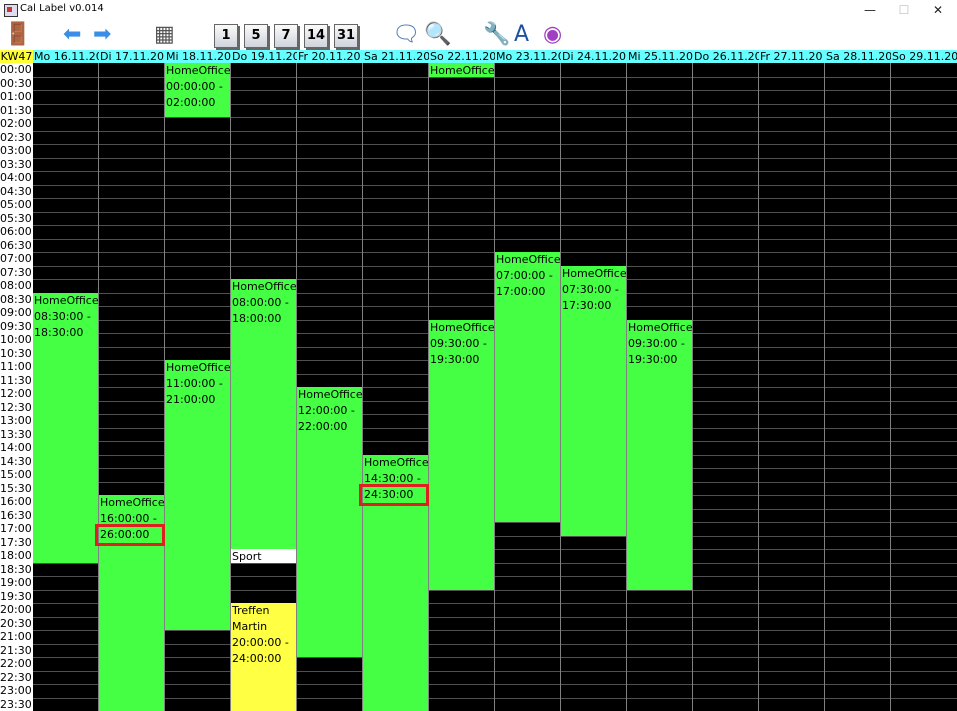 The height and width of the screenshot is (711, 957). I want to click on settings-wrench-icon: 🔧, so click(496, 35).